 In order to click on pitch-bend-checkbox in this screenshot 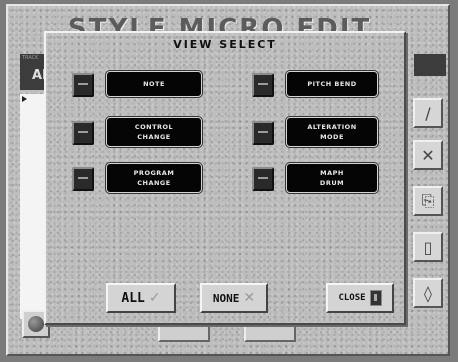, I will do `click(263, 85)`.